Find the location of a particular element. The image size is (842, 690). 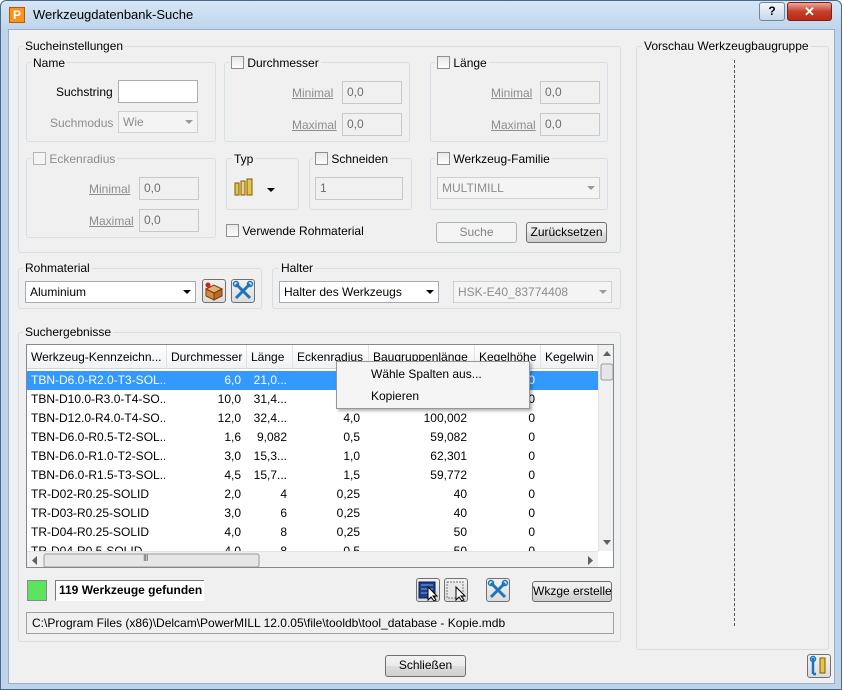

vertical-scrollbar is located at coordinates (605, 448).